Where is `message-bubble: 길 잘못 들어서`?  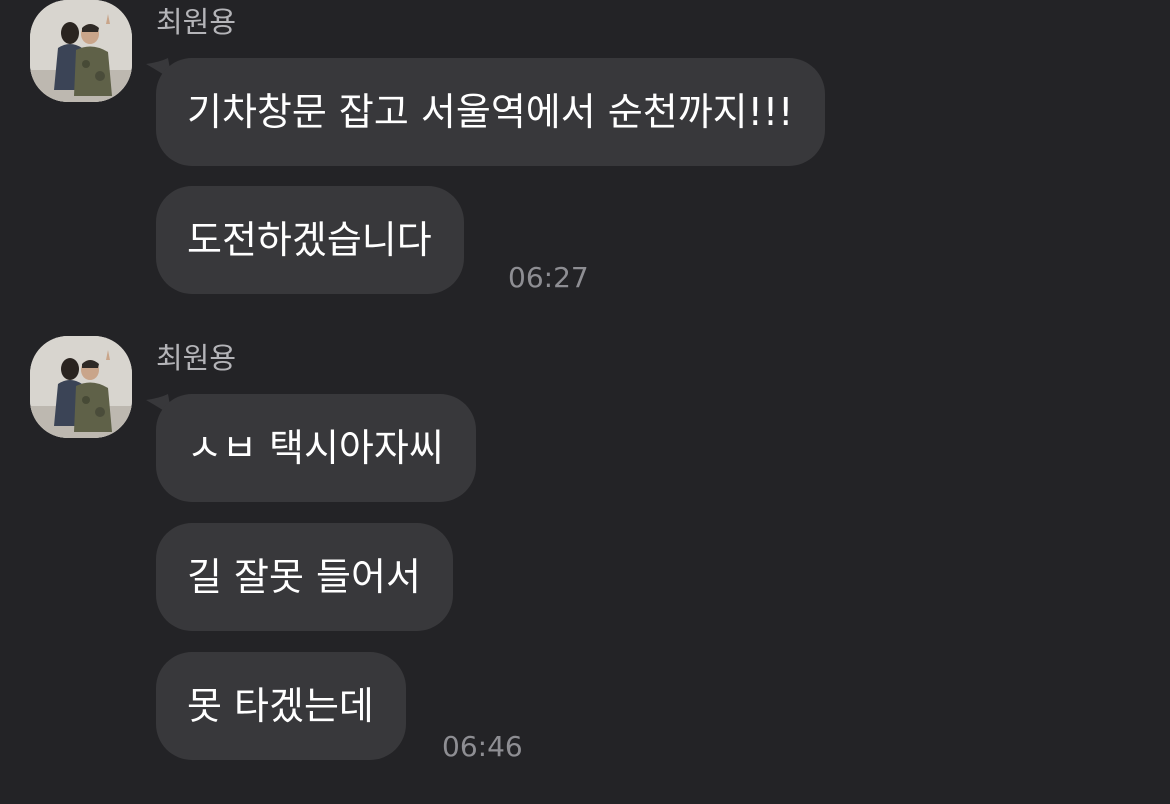
message-bubble: 길 잘못 들어서 is located at coordinates (304, 577).